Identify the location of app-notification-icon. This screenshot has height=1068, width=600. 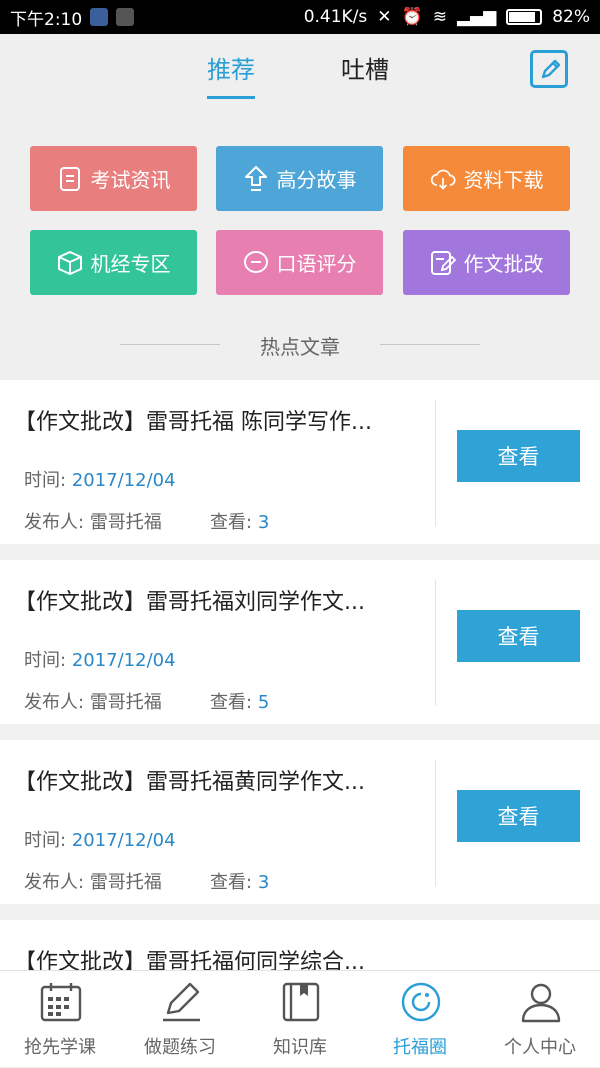
(99, 17).